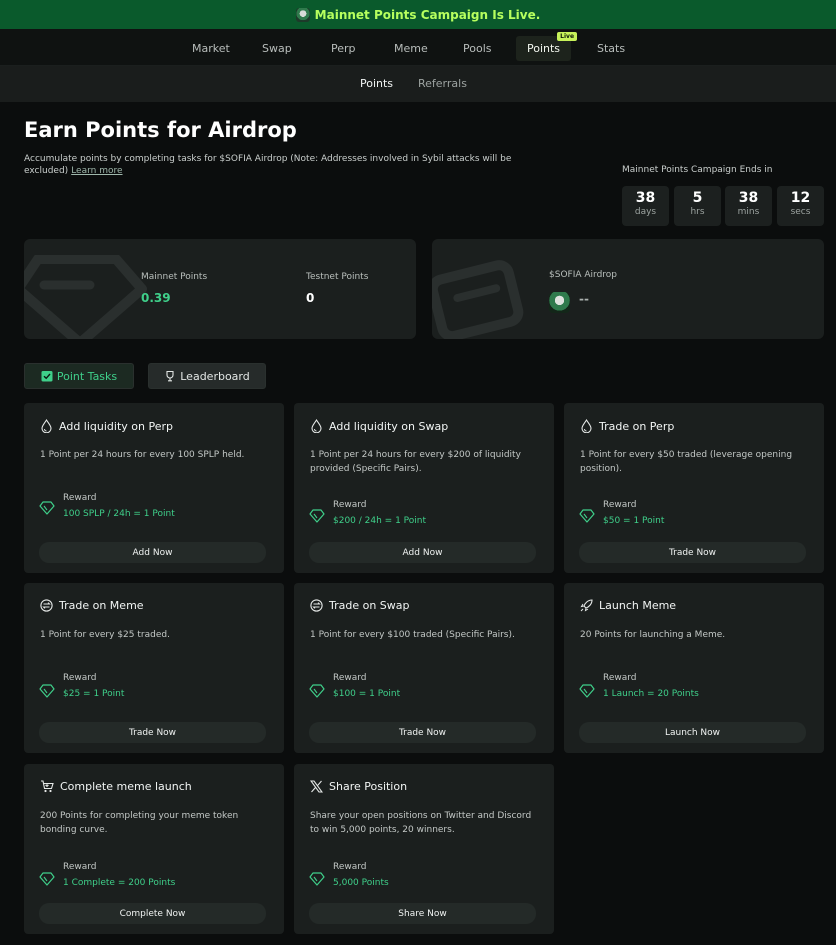  Describe the element at coordinates (368, 786) in the screenshot. I see `task-title-text: Share Position` at that location.